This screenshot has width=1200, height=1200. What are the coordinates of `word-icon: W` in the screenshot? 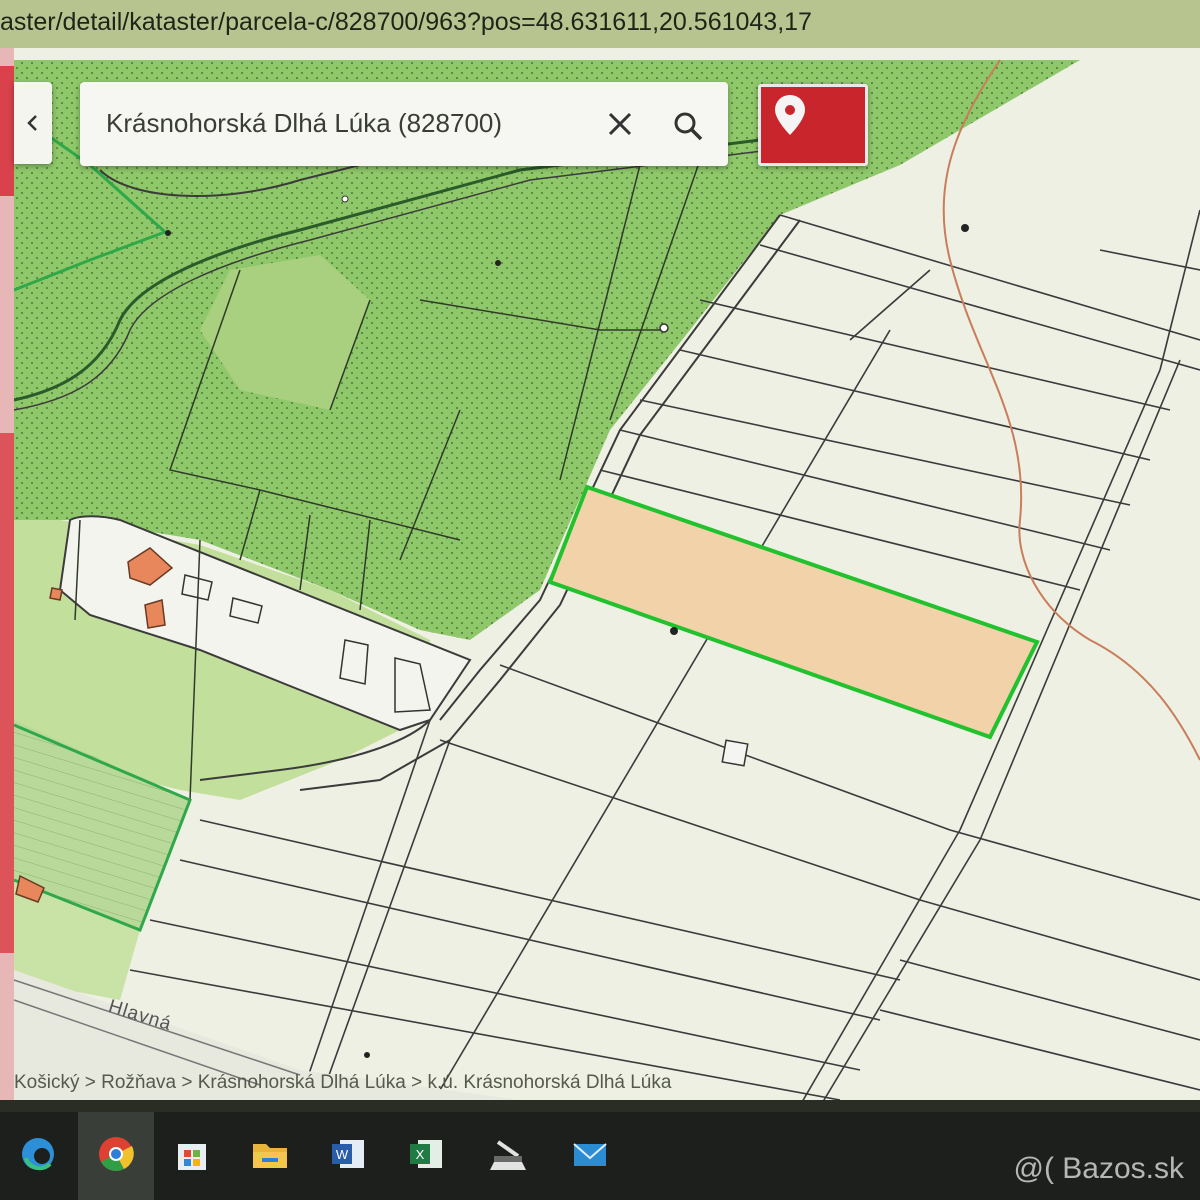 It's located at (348, 1154).